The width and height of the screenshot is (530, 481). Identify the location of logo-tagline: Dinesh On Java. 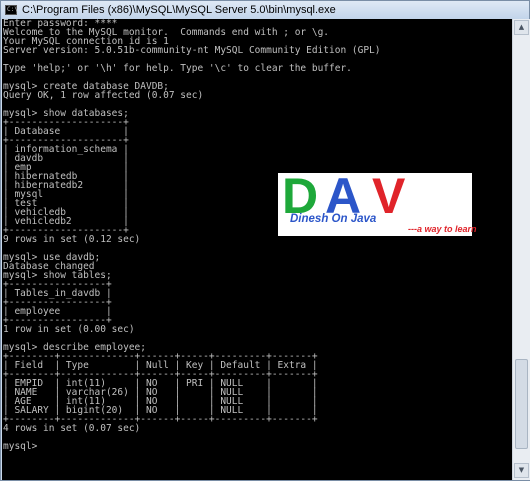
(333, 219).